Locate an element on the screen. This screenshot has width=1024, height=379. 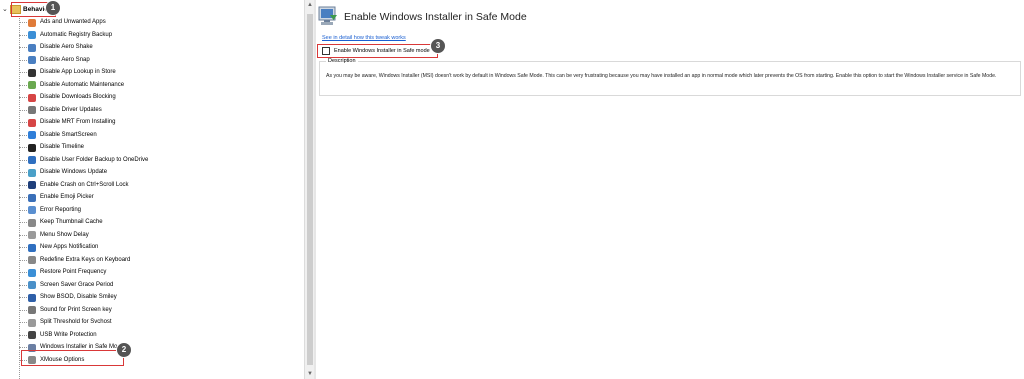
windows-installer-icon is located at coordinates (327, 15).